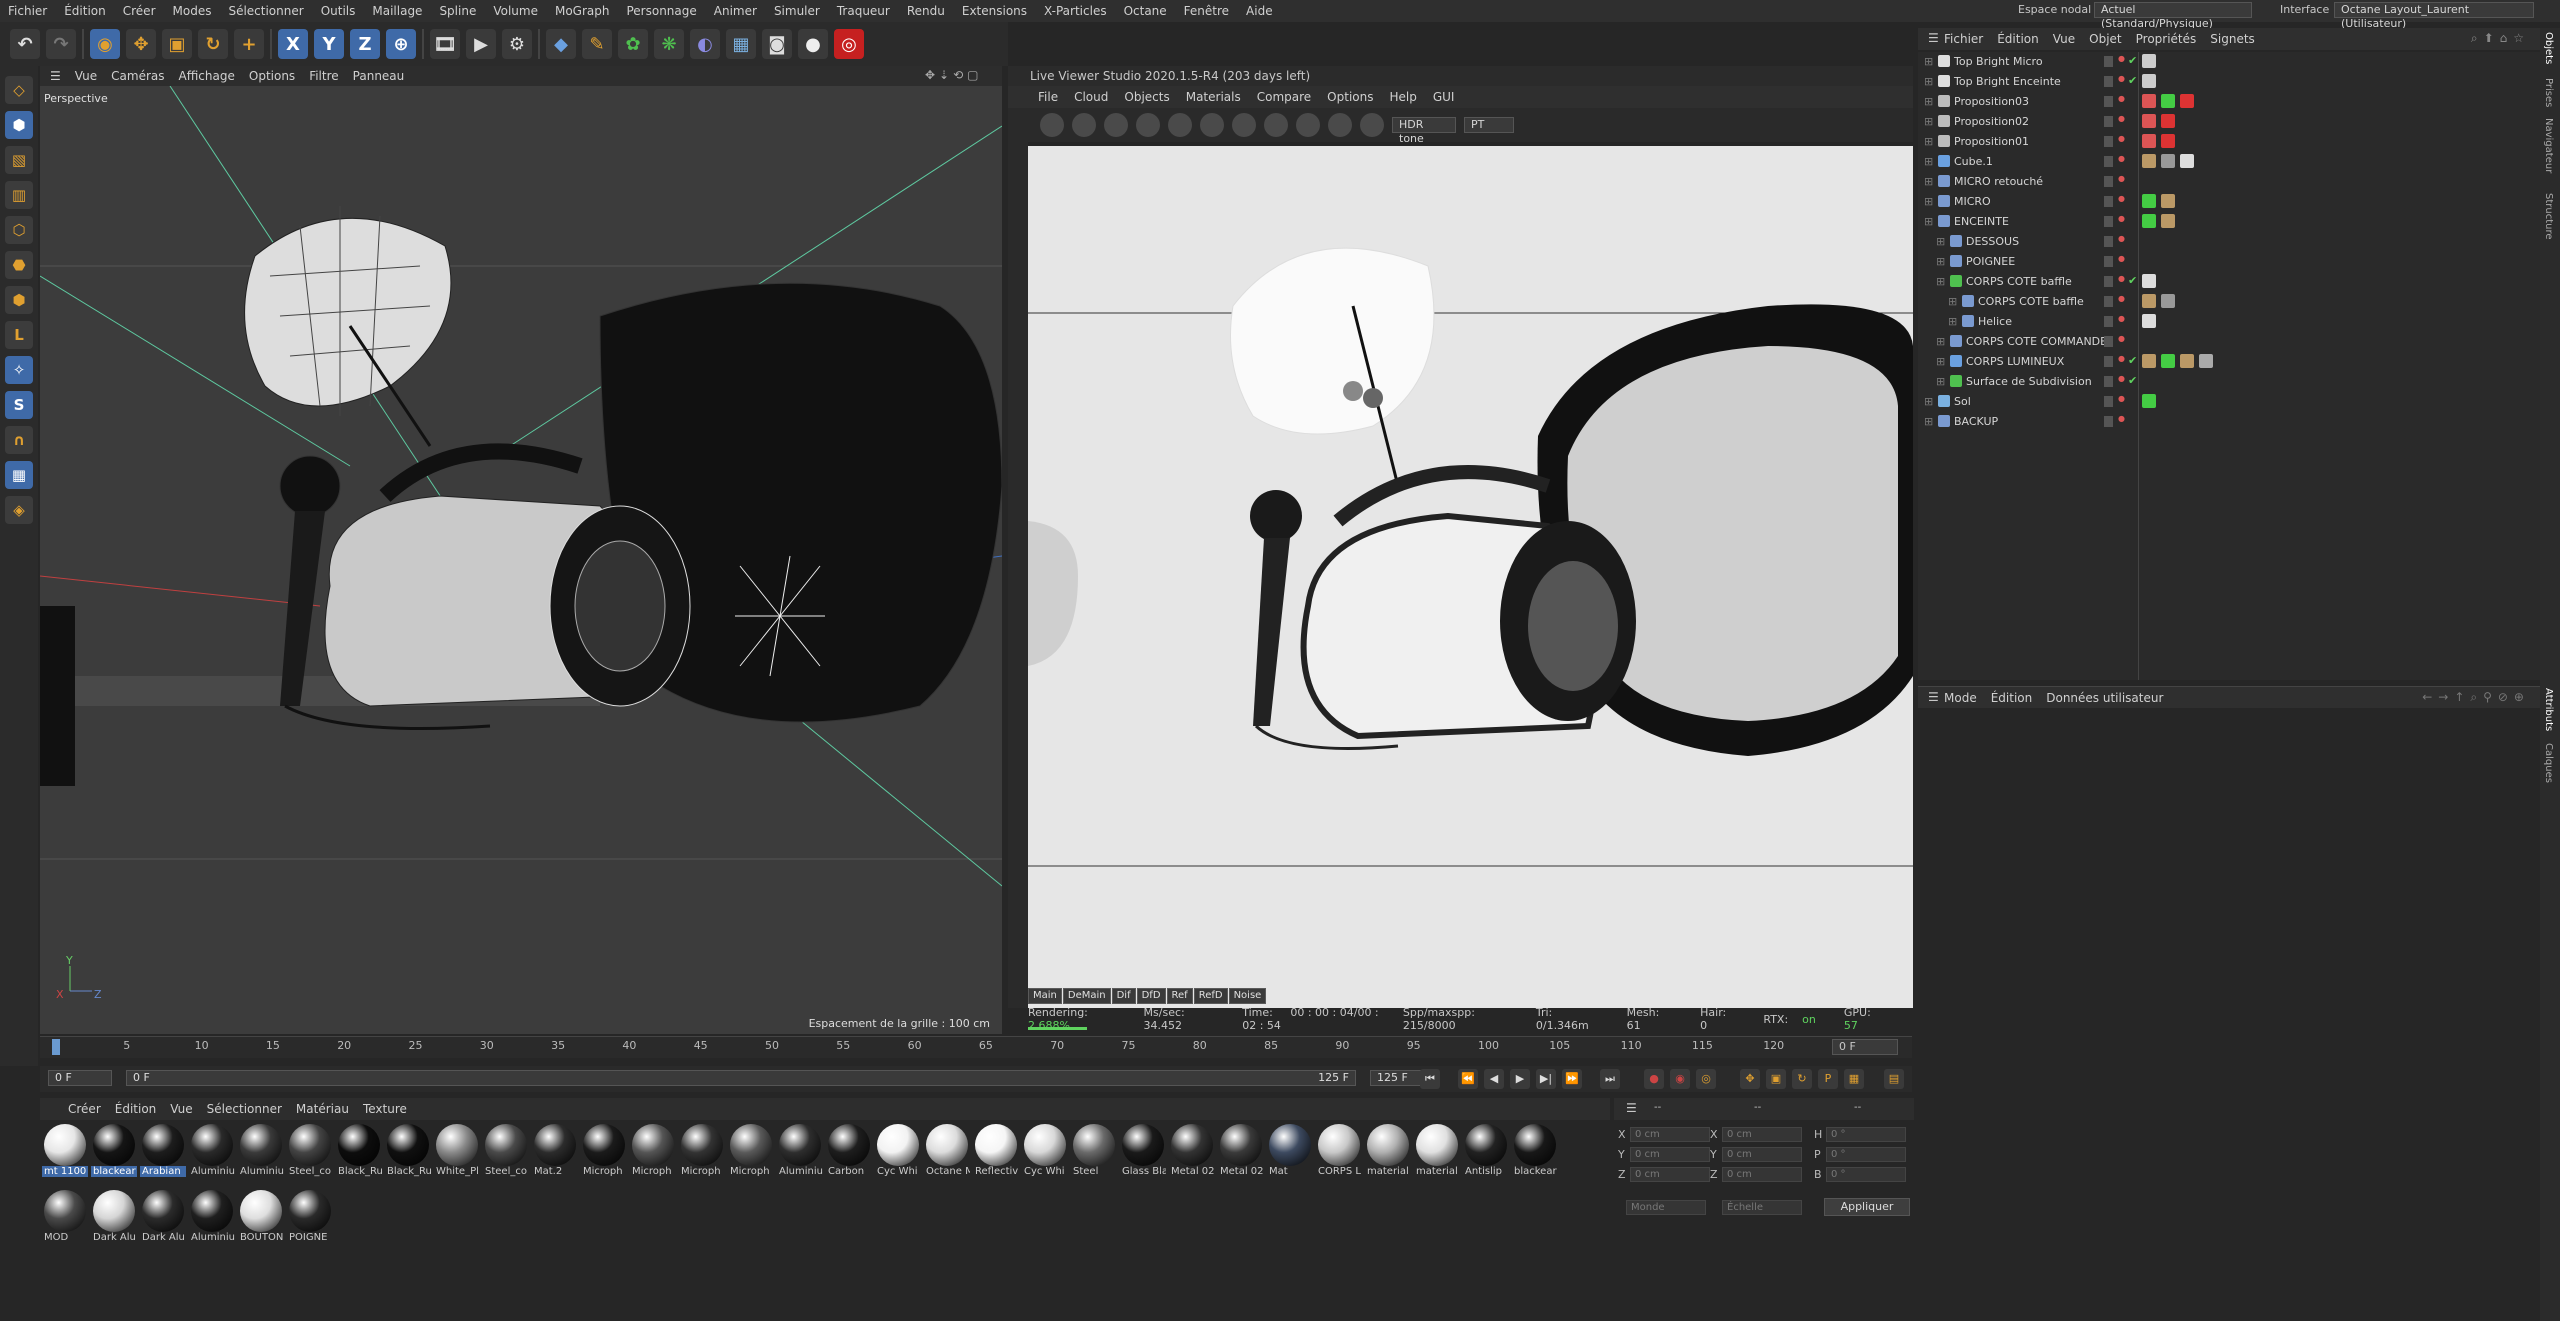 The height and width of the screenshot is (1321, 2560). What do you see at coordinates (954, 75) in the screenshot?
I see `viewport-nav-icons: ✥⇣⟲▢` at bounding box center [954, 75].